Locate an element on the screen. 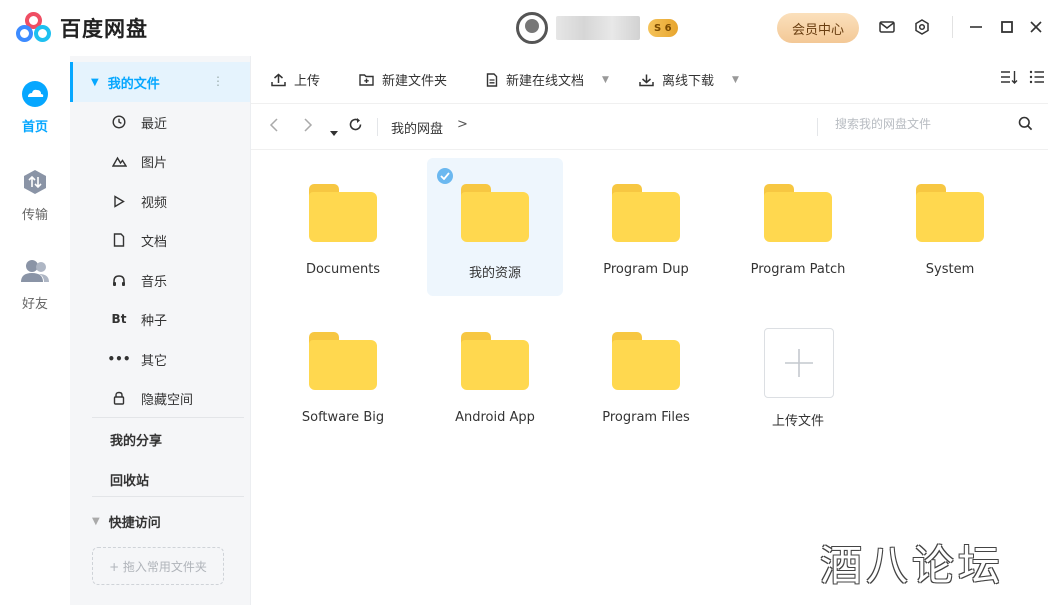 Image resolution: width=1048 pixels, height=605 pixels. nav-item-home: 首页 is located at coordinates (35, 107).